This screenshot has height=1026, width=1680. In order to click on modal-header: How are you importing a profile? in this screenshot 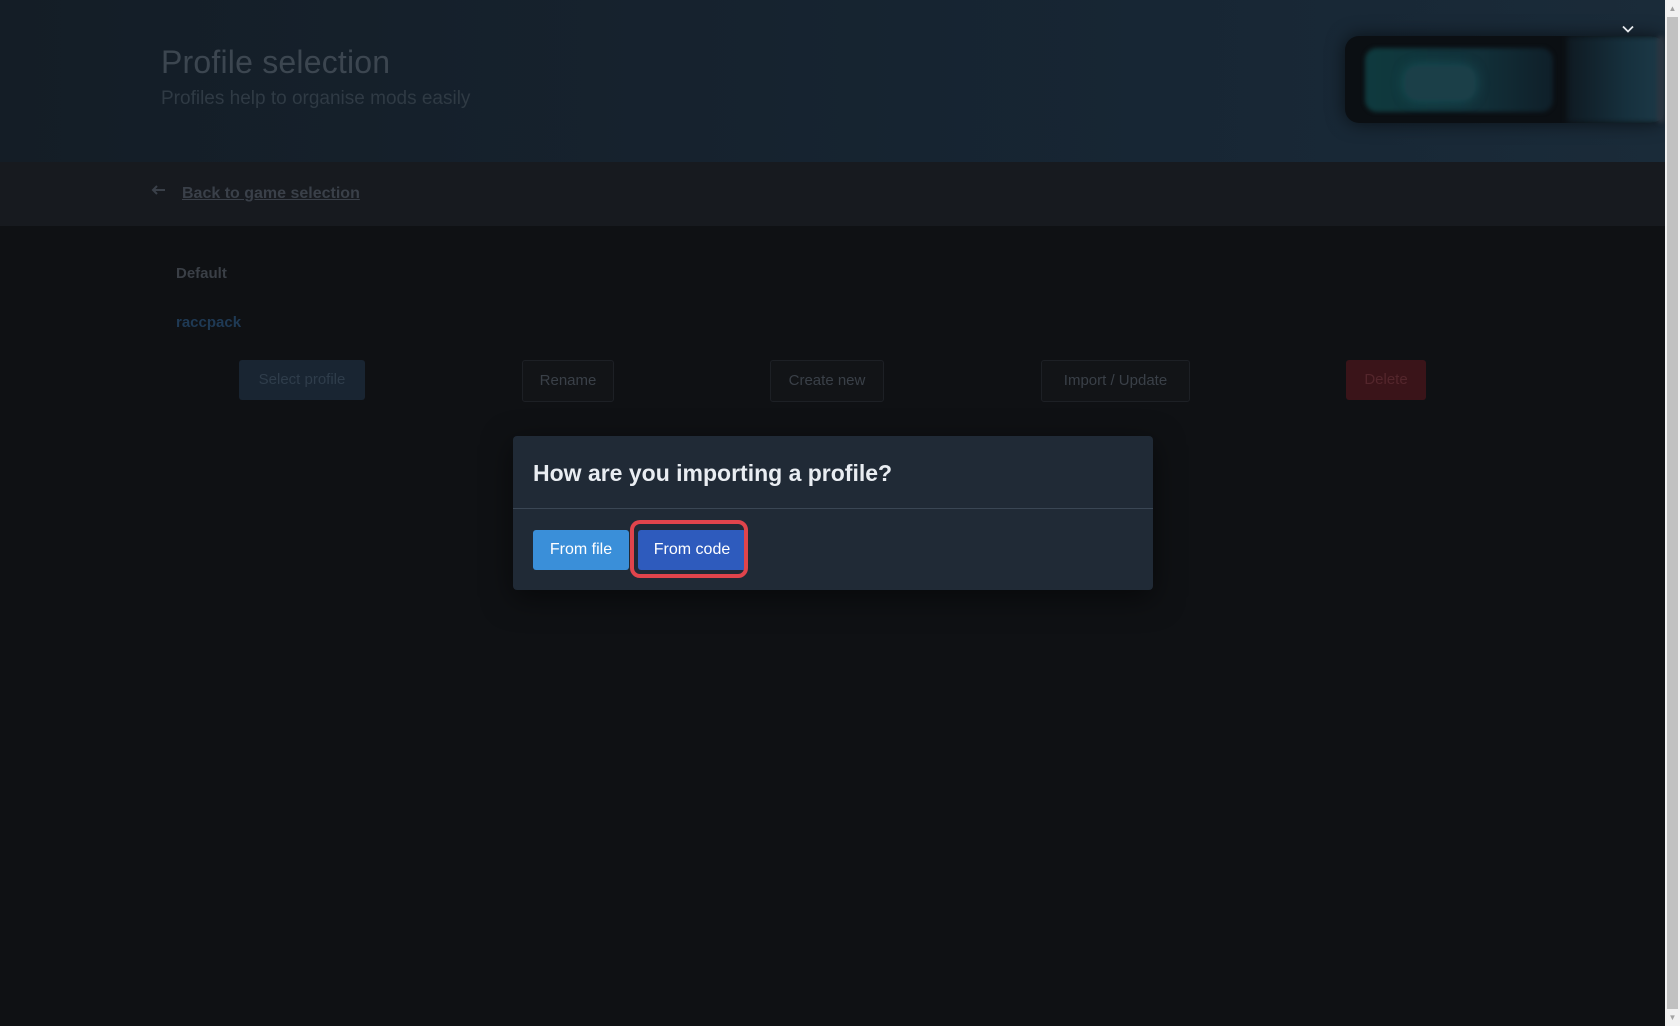, I will do `click(833, 472)`.